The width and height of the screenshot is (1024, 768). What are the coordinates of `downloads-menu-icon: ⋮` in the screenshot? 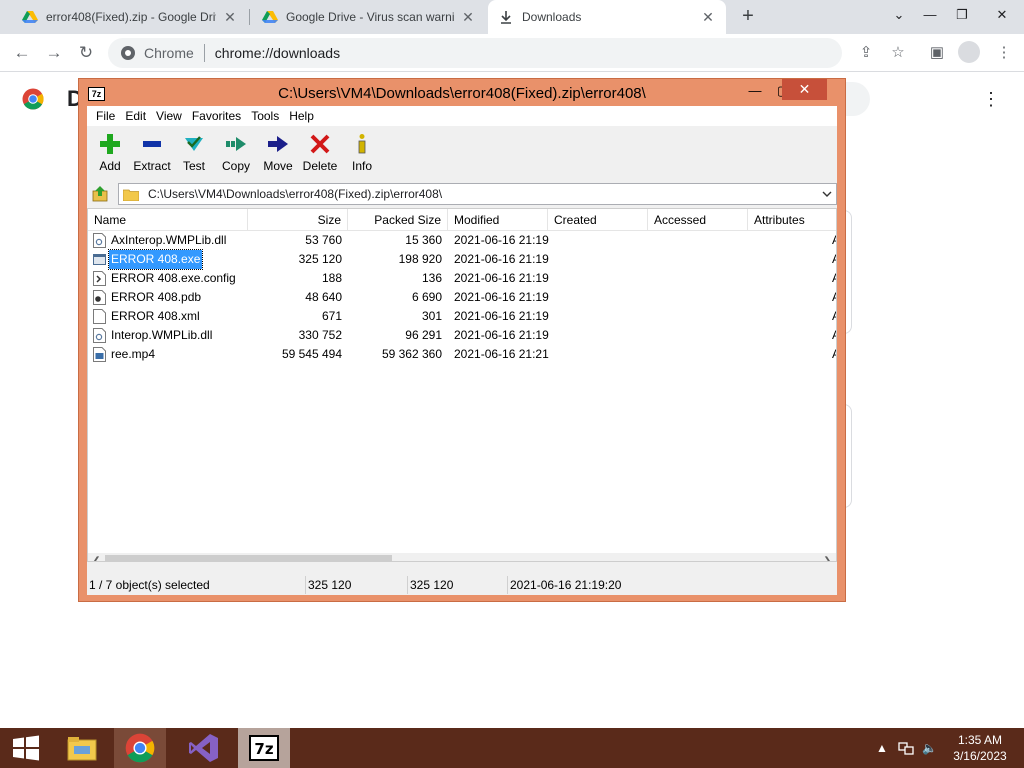 It's located at (991, 99).